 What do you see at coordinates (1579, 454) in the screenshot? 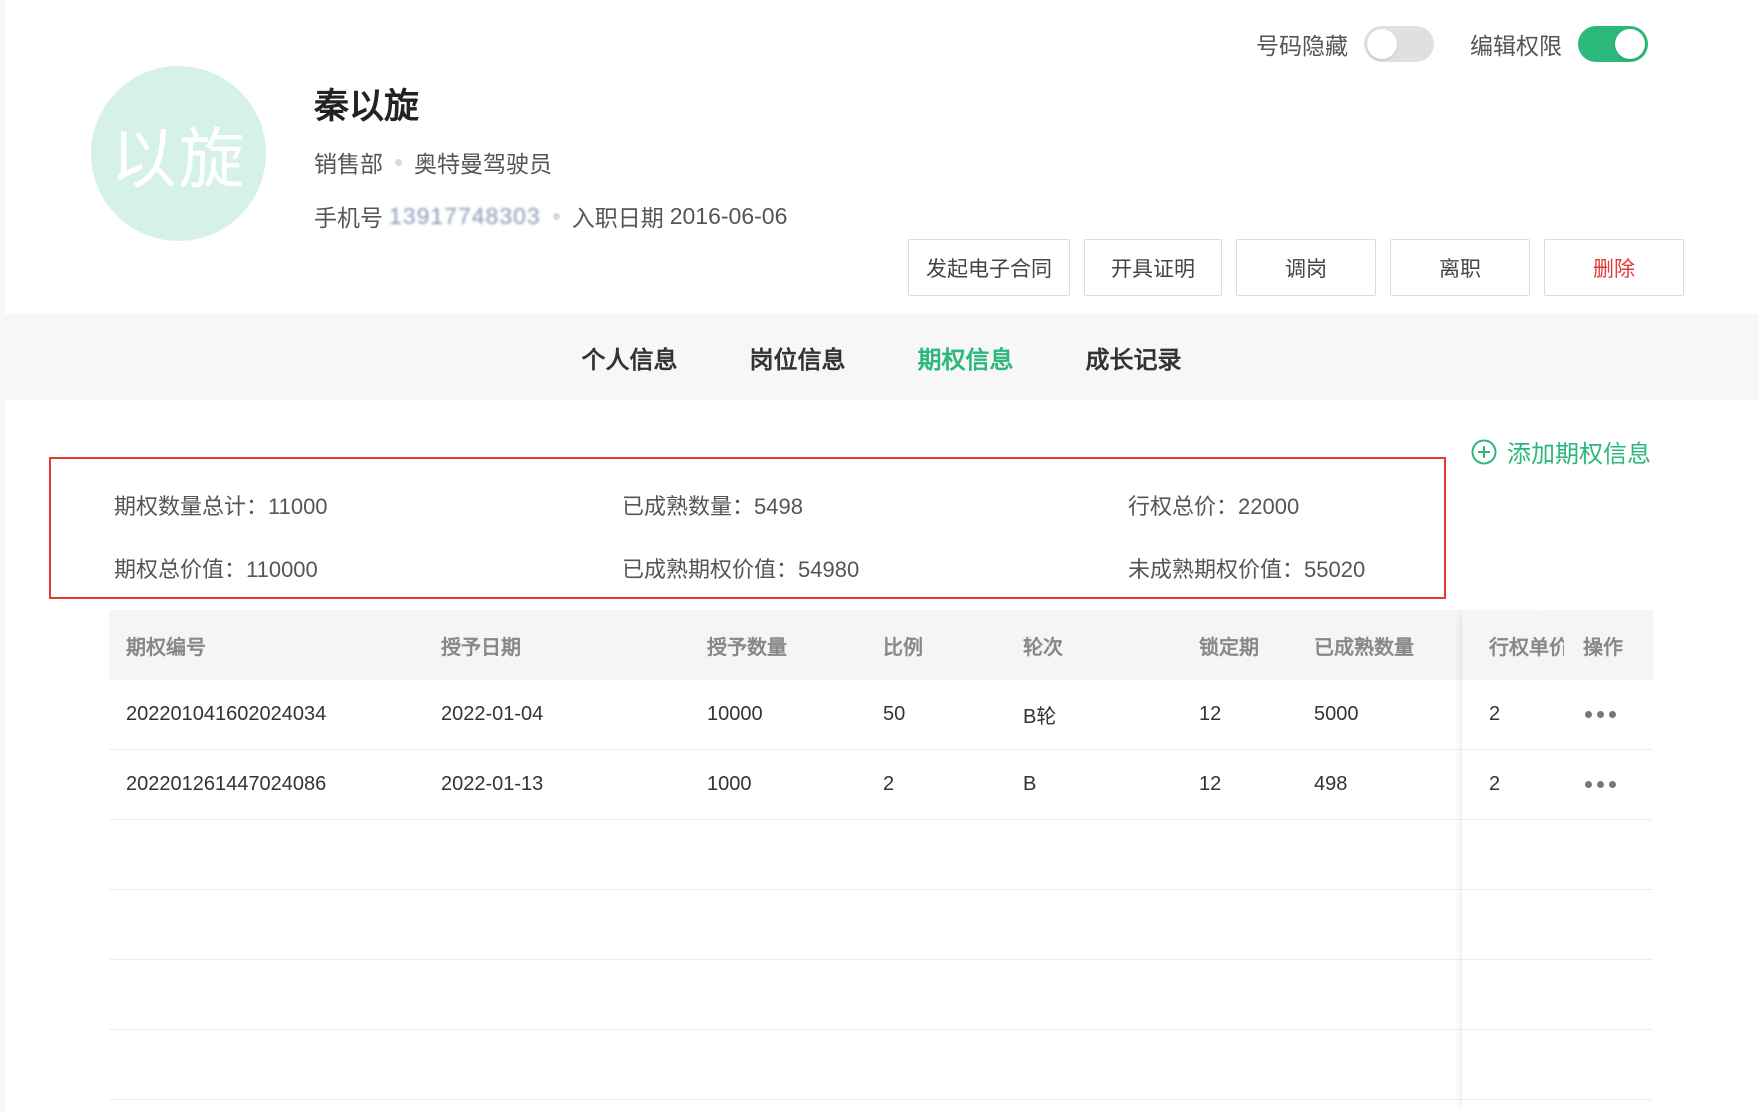
I see `add-option-label: 添加期权信息` at bounding box center [1579, 454].